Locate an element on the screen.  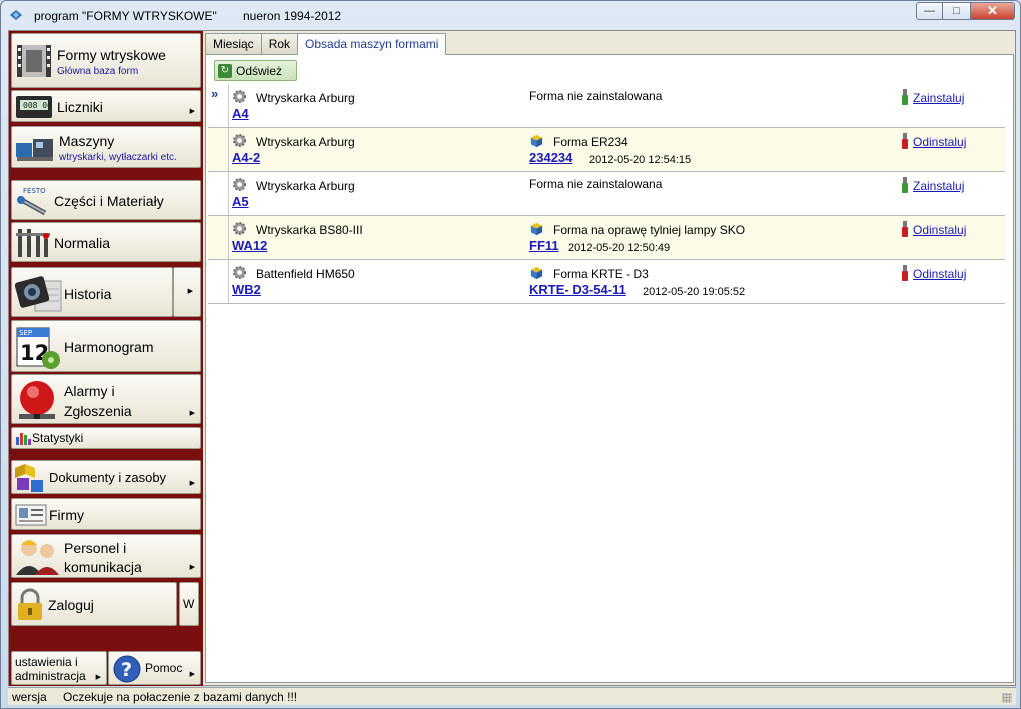
zaloguj-side-label: W is located at coordinates (189, 604).